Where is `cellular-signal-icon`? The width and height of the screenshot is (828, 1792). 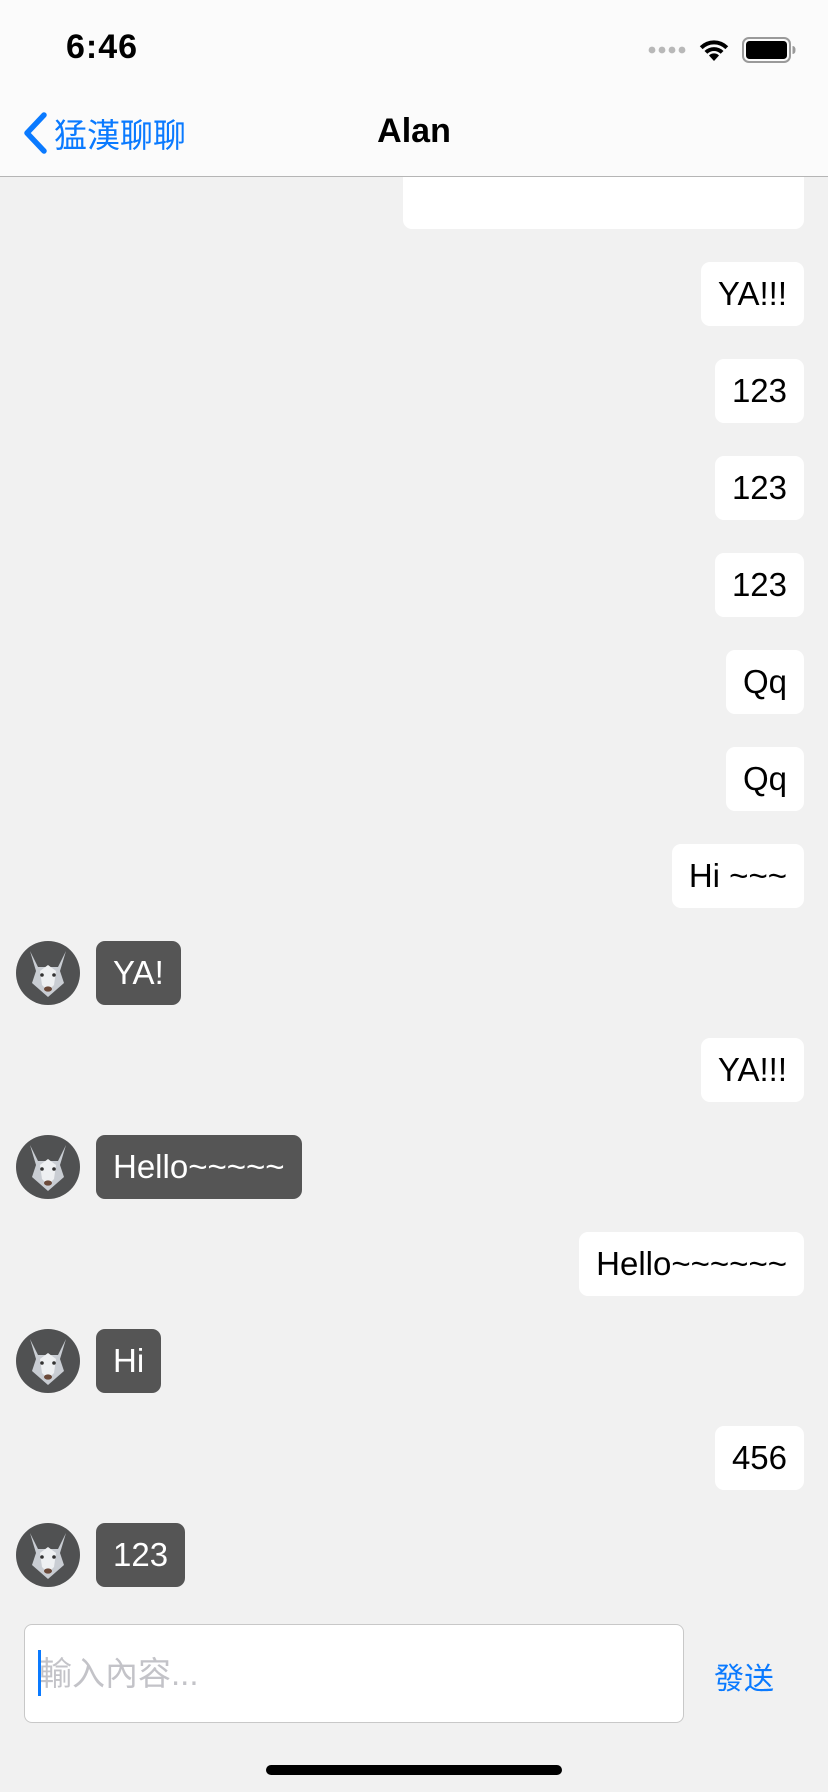 cellular-signal-icon is located at coordinates (667, 50).